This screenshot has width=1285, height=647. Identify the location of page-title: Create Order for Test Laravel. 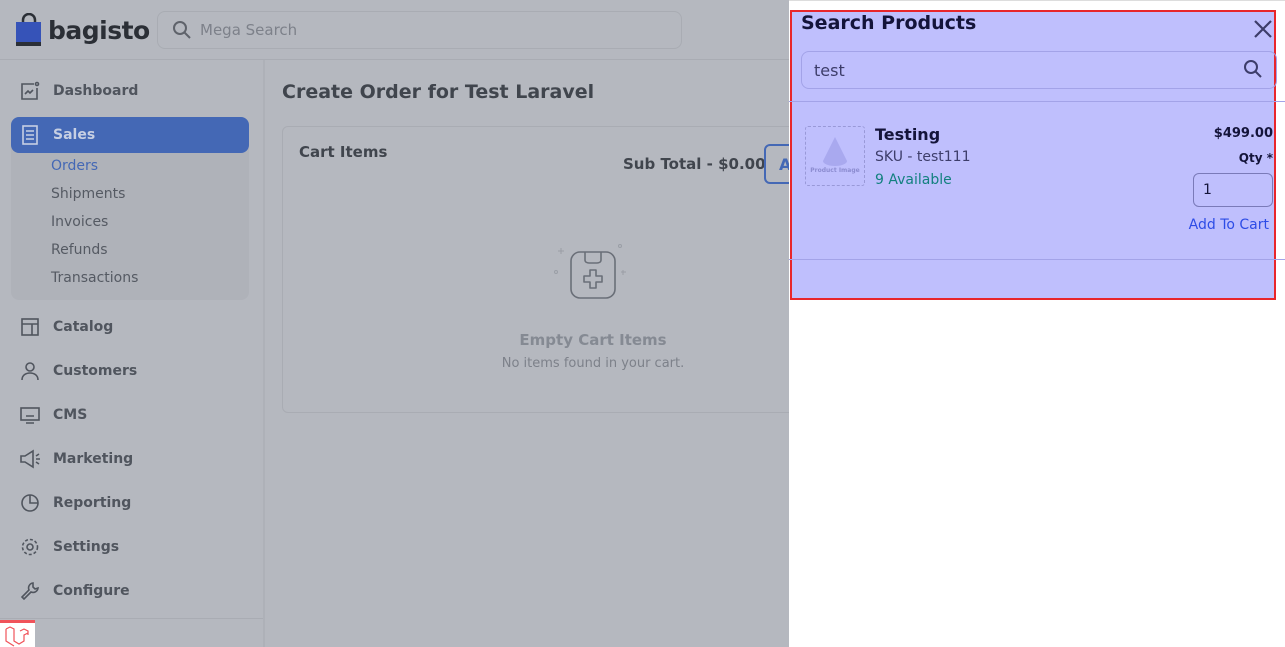
(438, 92).